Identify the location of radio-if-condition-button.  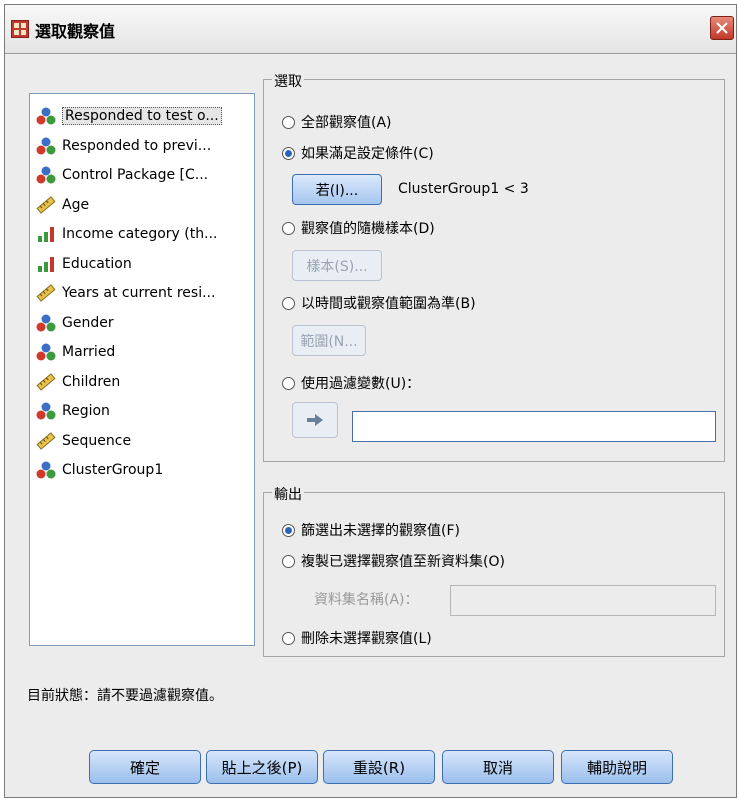
(288, 153).